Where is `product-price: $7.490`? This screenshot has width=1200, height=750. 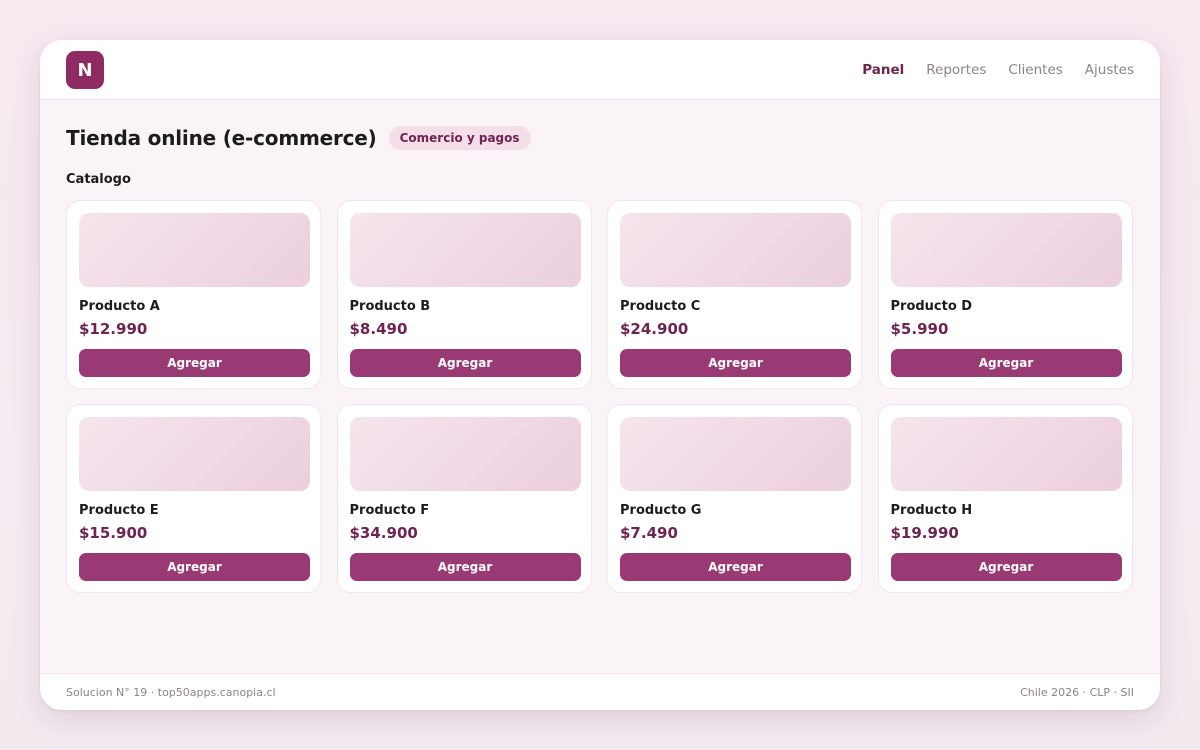
product-price: $7.490 is located at coordinates (649, 533).